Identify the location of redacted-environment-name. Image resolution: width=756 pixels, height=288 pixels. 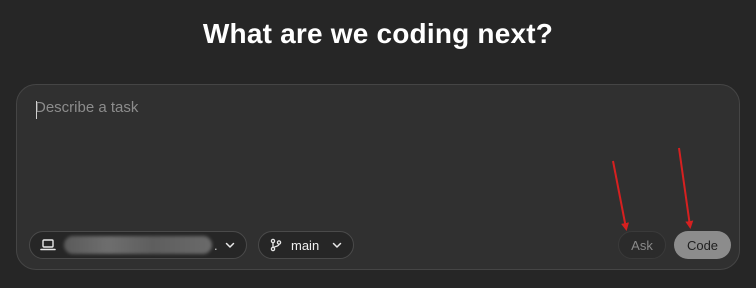
(138, 245).